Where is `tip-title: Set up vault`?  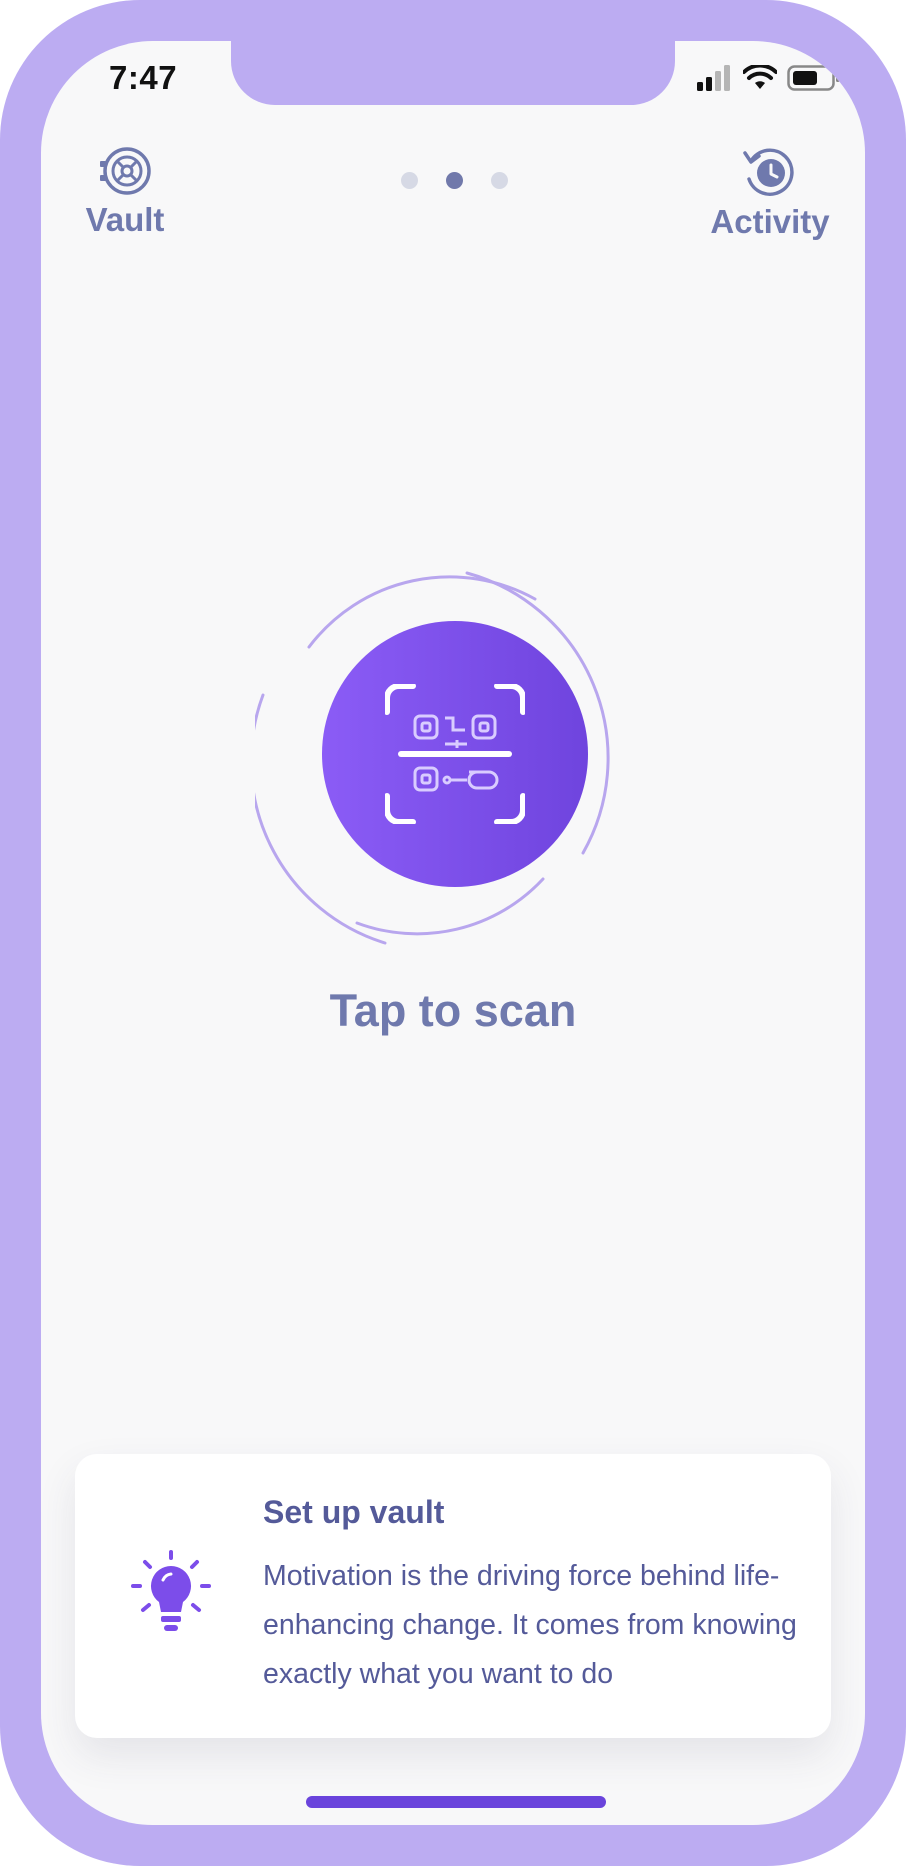
tip-title: Set up vault is located at coordinates (354, 1512).